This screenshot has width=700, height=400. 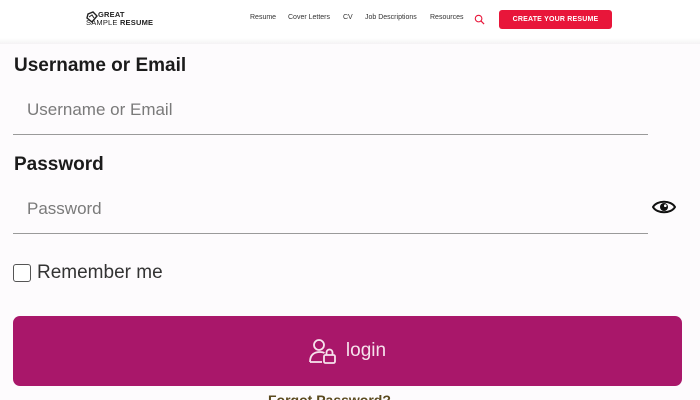 I want to click on password-label: Password, so click(x=59, y=164).